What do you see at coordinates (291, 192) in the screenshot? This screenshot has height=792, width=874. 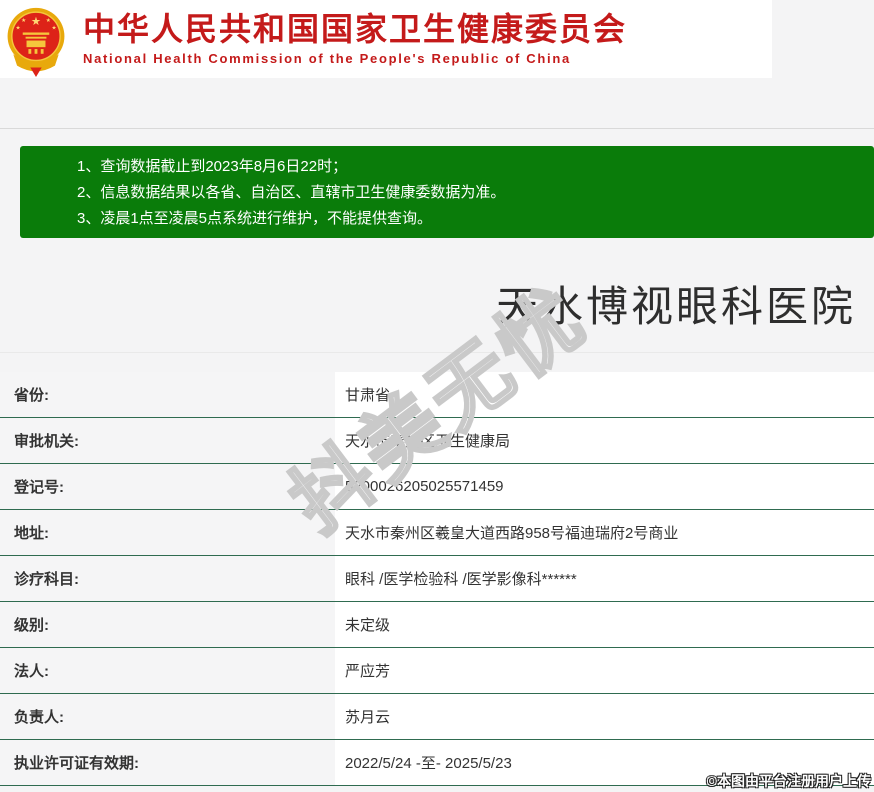 I see `notice-line-2: 2、信息数据结果以各省、自治区、直辖市卫生健康委数据为准。` at bounding box center [291, 192].